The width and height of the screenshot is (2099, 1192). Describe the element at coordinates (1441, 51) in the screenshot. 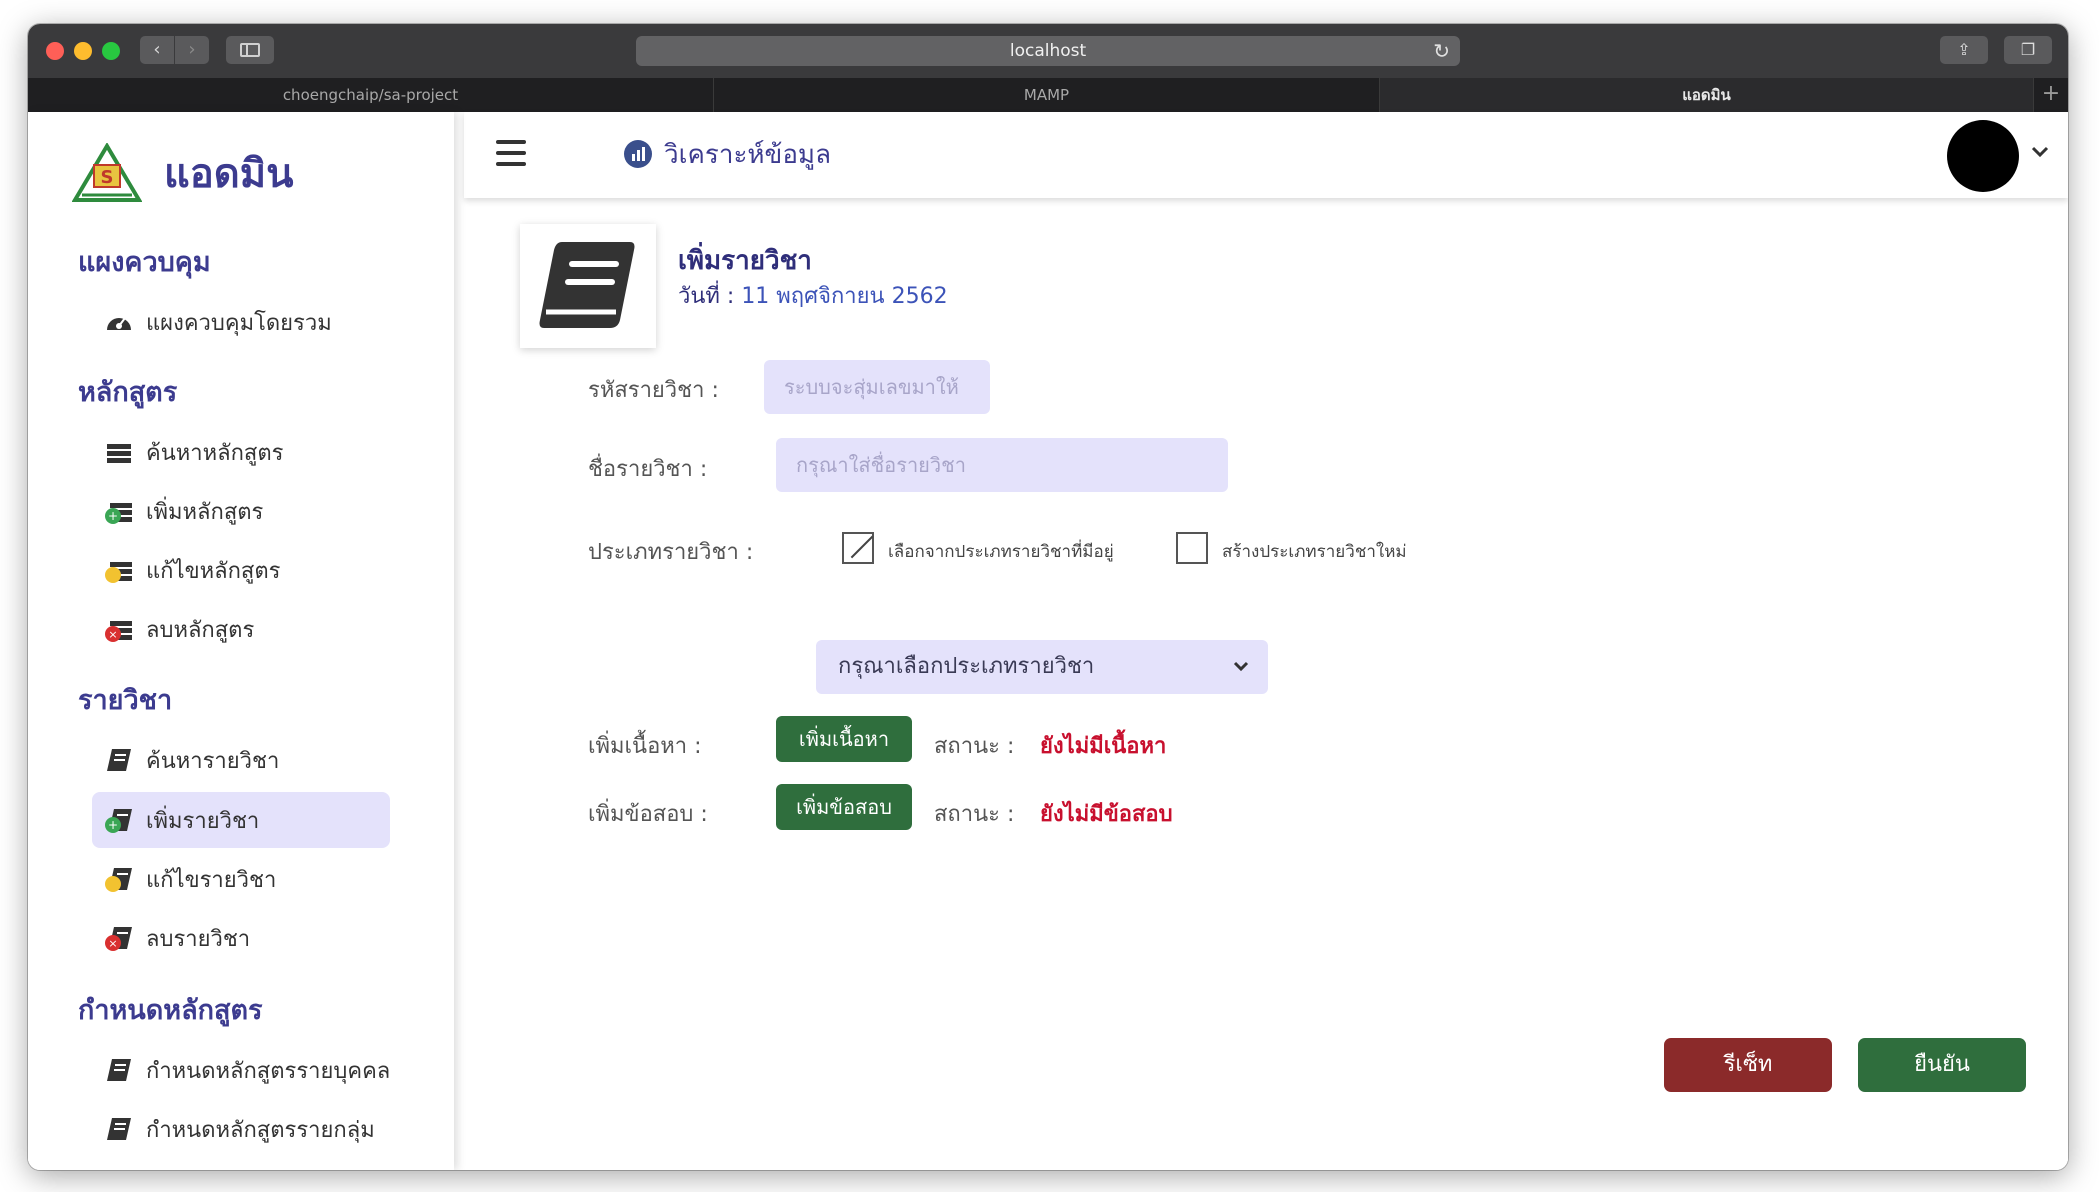

I see `reload-icon: ↻` at that location.